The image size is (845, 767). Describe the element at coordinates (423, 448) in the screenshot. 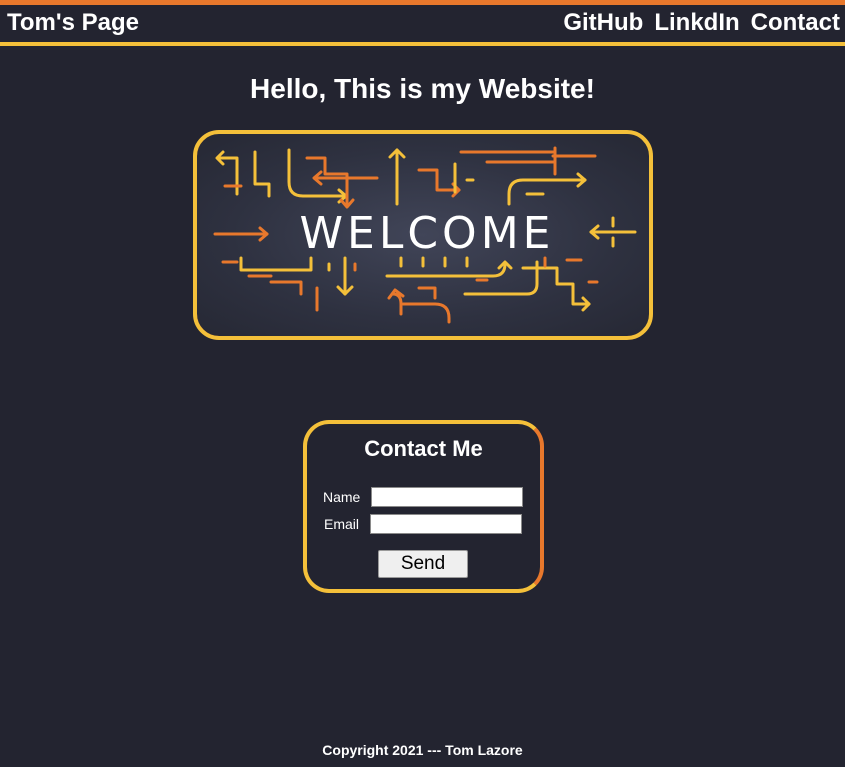

I see `contact-title: Contact Me` at that location.